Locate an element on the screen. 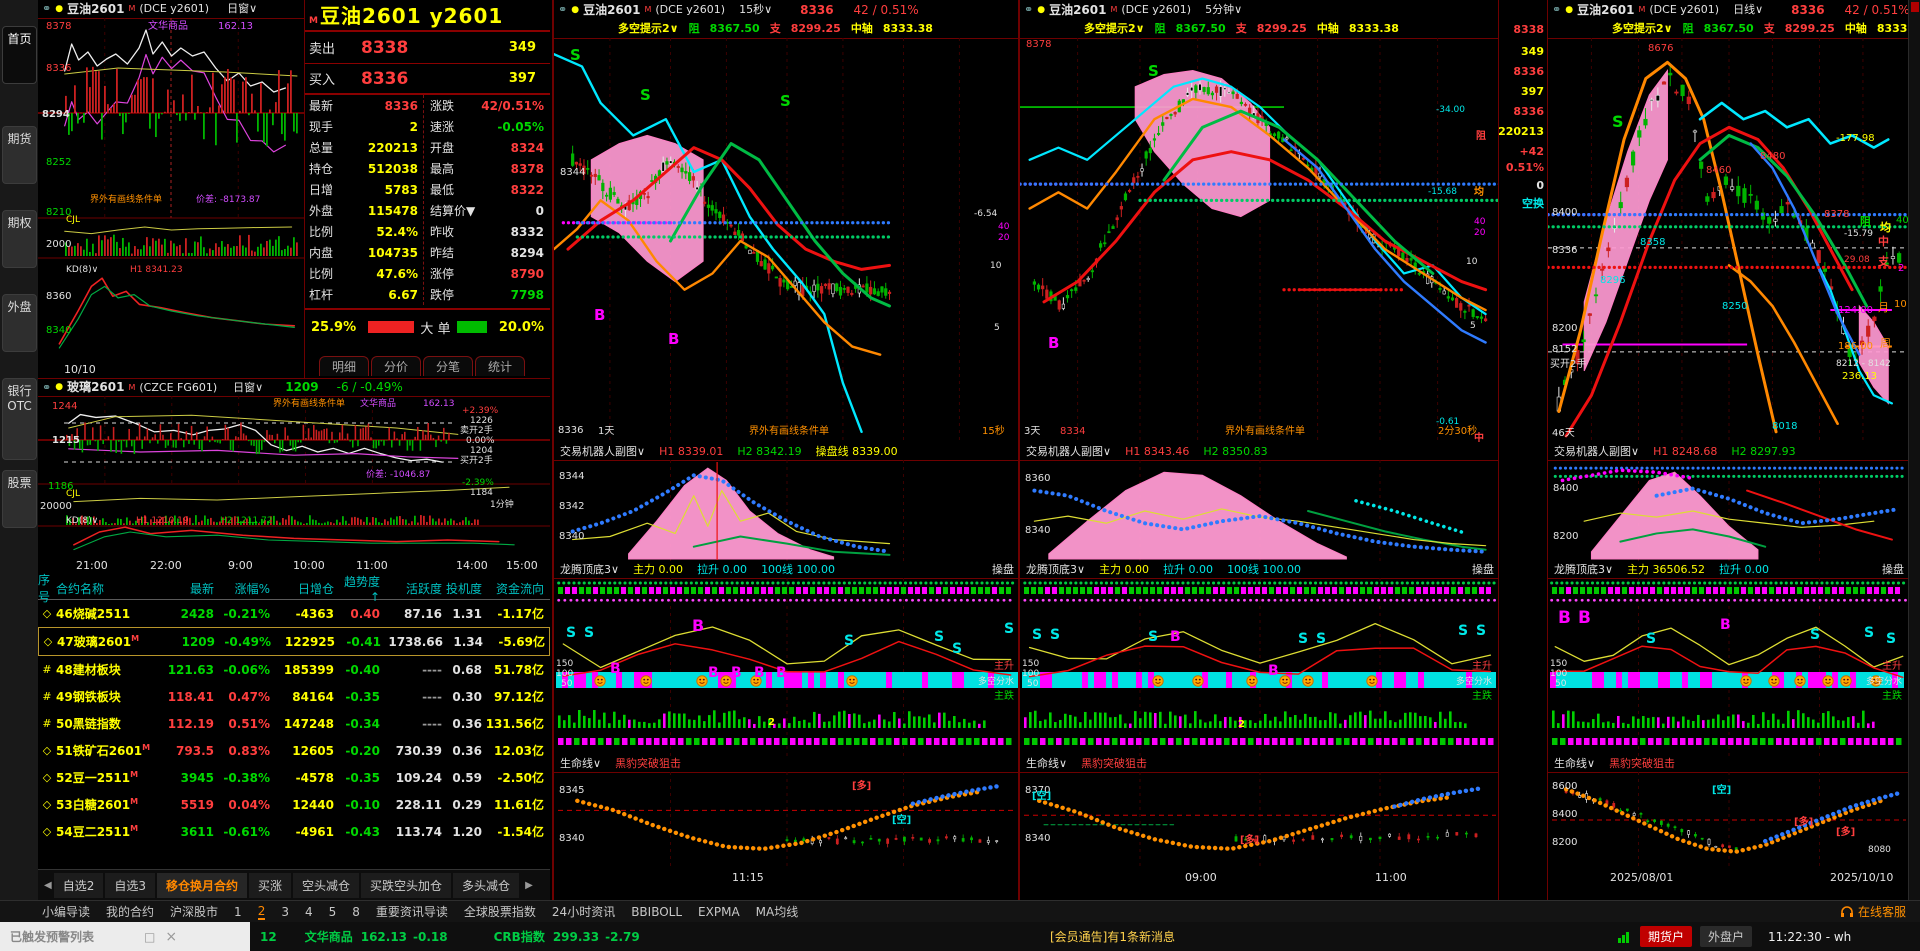 The width and height of the screenshot is (1920, 951). nav-item-8: 8 is located at coordinates (356, 912).